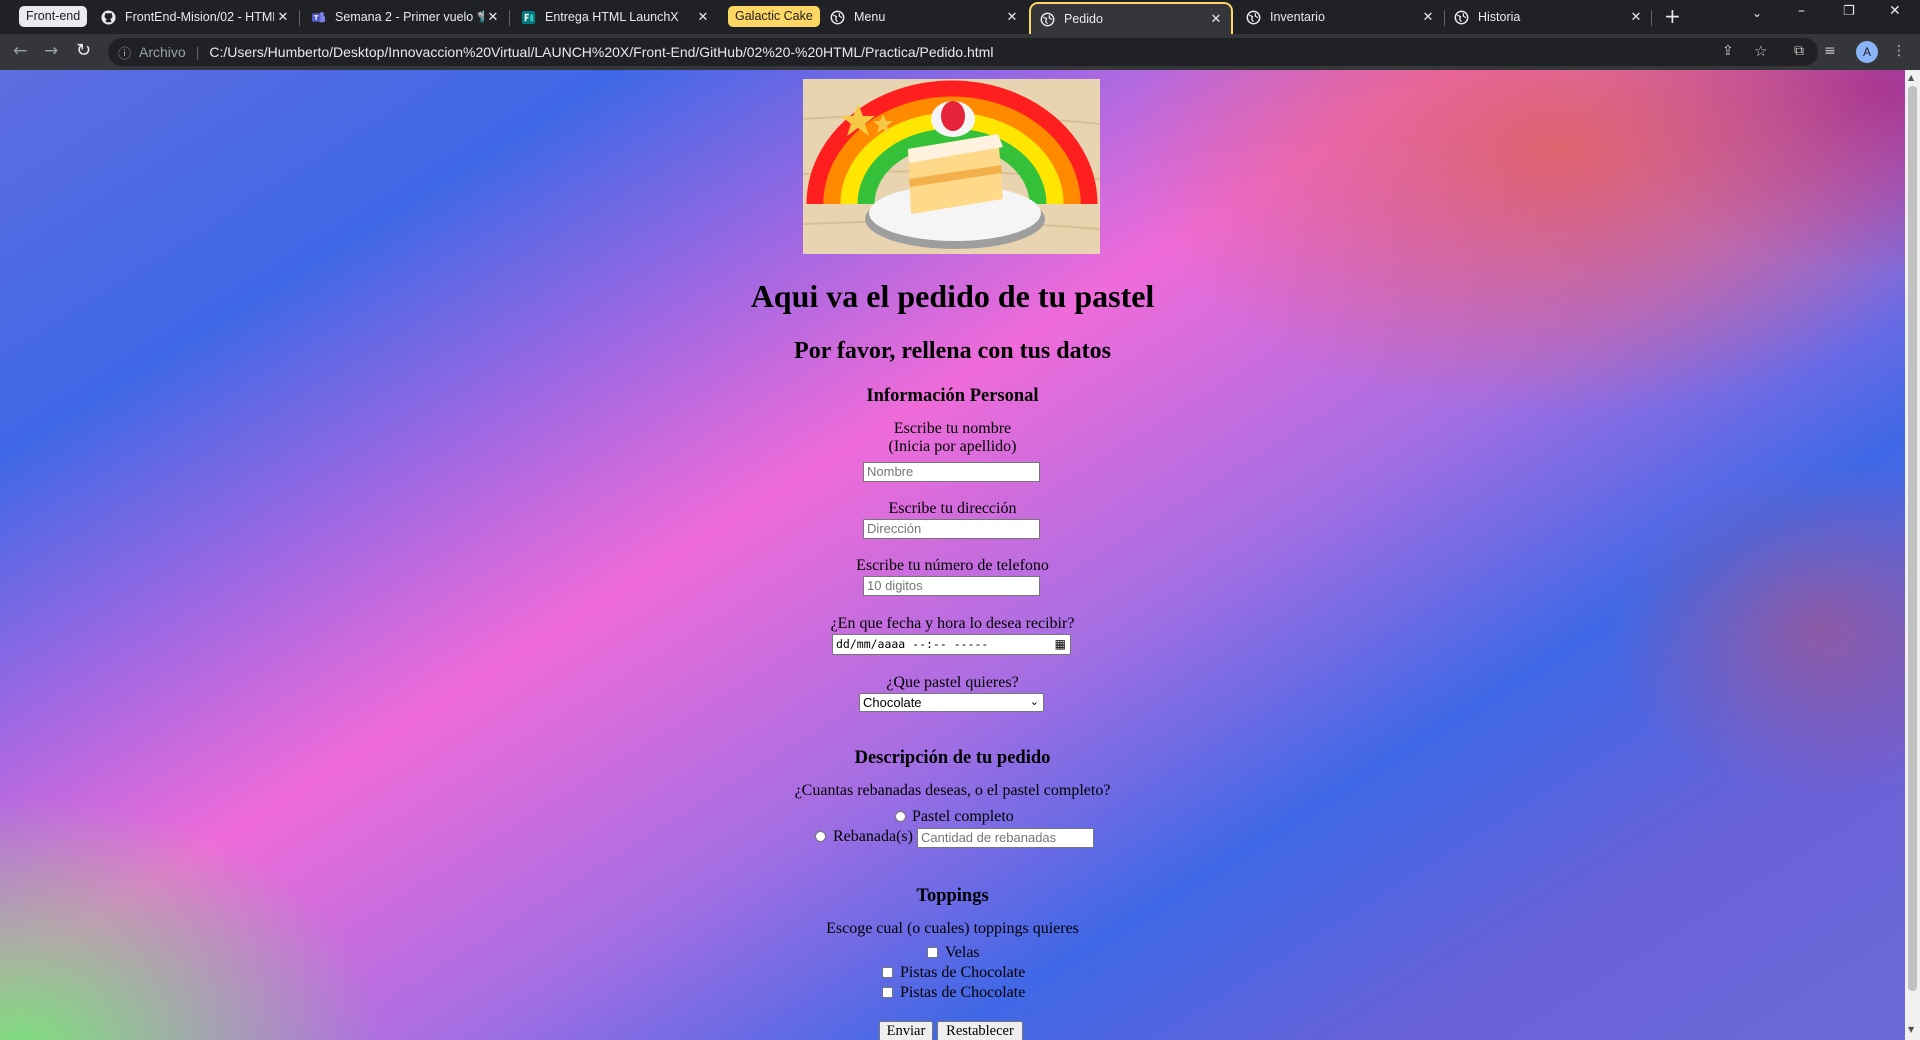 The image size is (1920, 1040). I want to click on radio-whole-cake, so click(900, 816).